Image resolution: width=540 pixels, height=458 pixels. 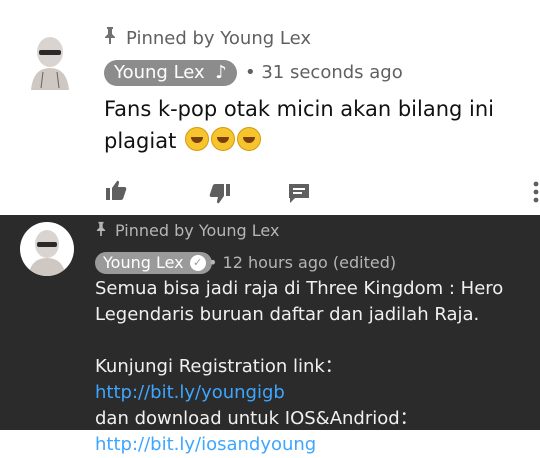 I want to click on comment-line-text: plagiat, so click(x=140, y=141).